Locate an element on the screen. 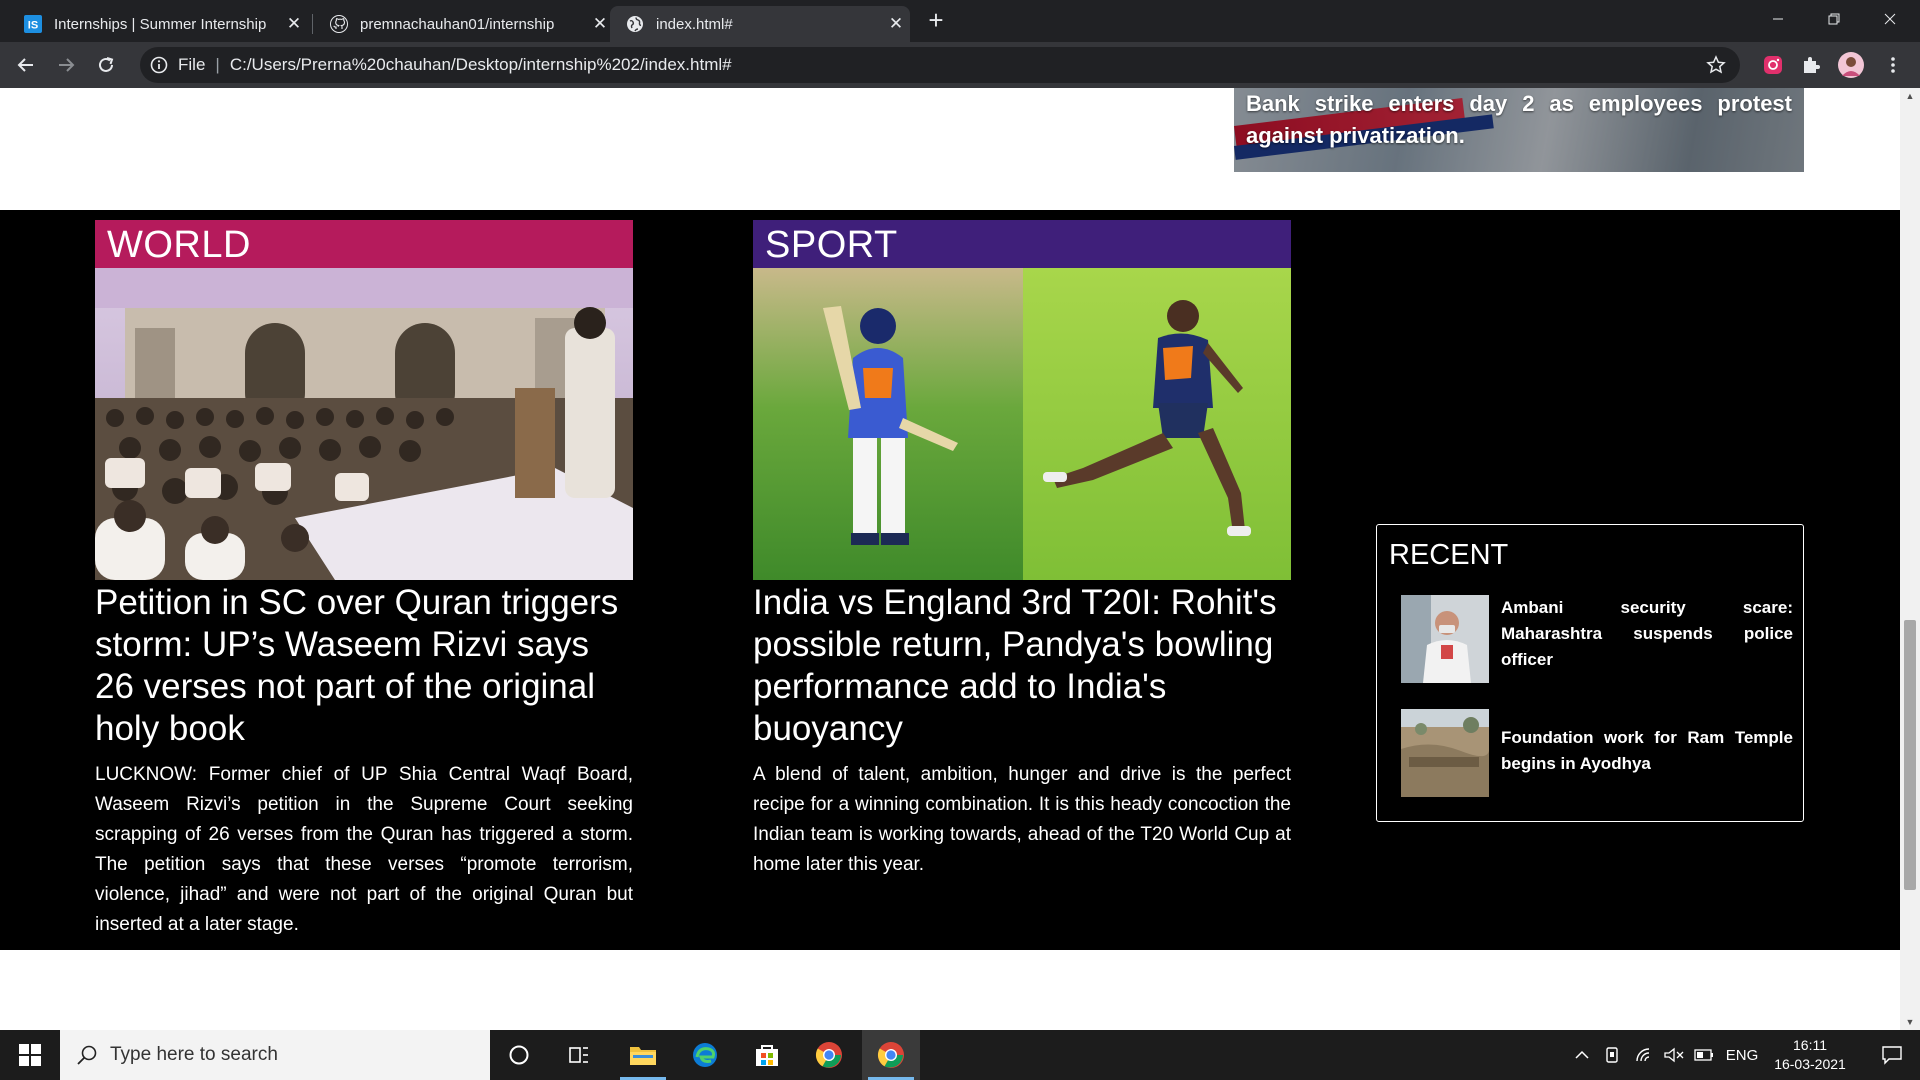  page-scrollbar: ▲ ▼ is located at coordinates (1910, 559).